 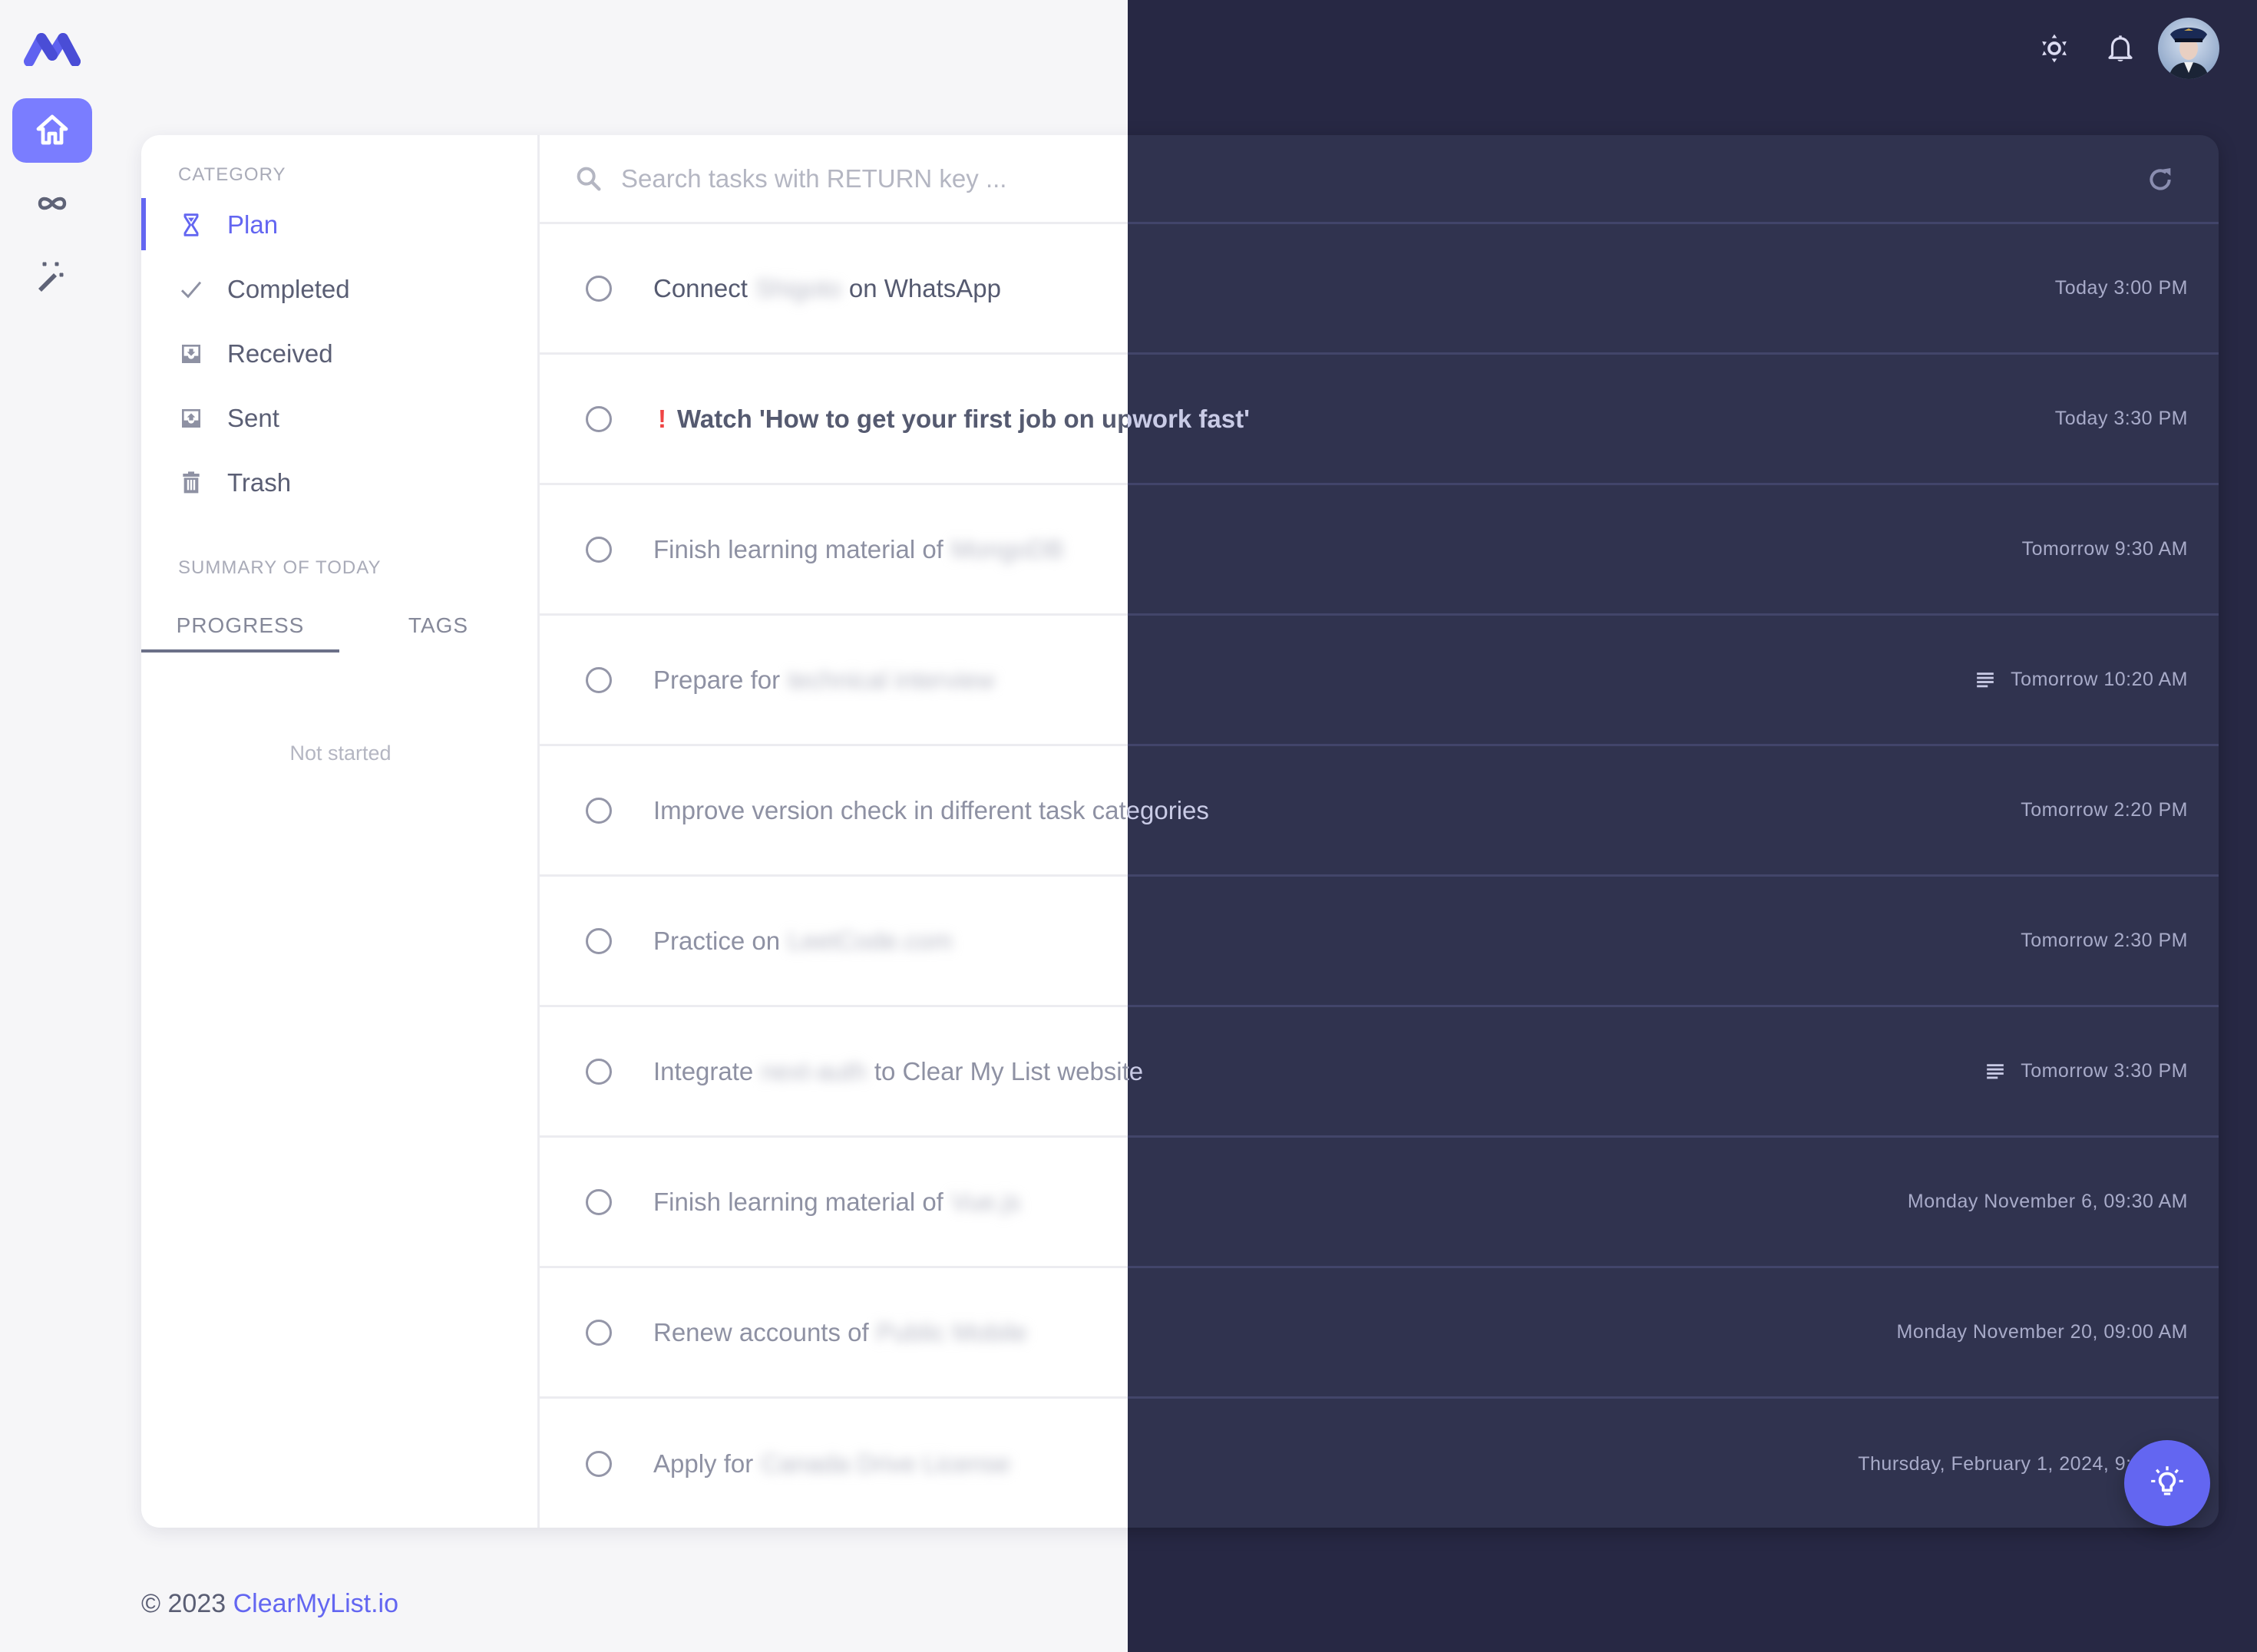 I want to click on task-due-time: Tomorrow 2:20 PM, so click(x=2104, y=810).